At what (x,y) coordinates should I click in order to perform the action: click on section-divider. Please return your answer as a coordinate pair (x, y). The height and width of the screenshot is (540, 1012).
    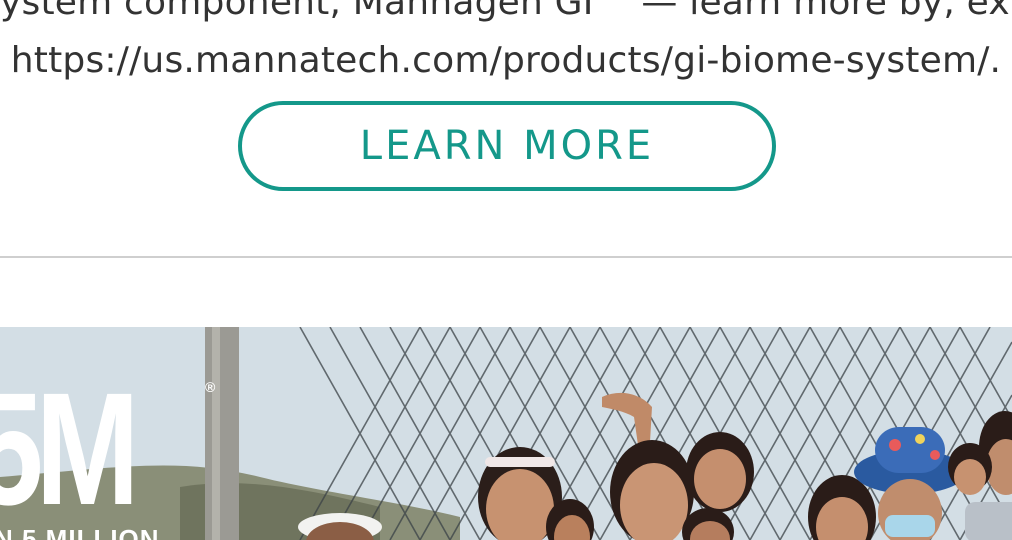
    Looking at the image, I should click on (506, 257).